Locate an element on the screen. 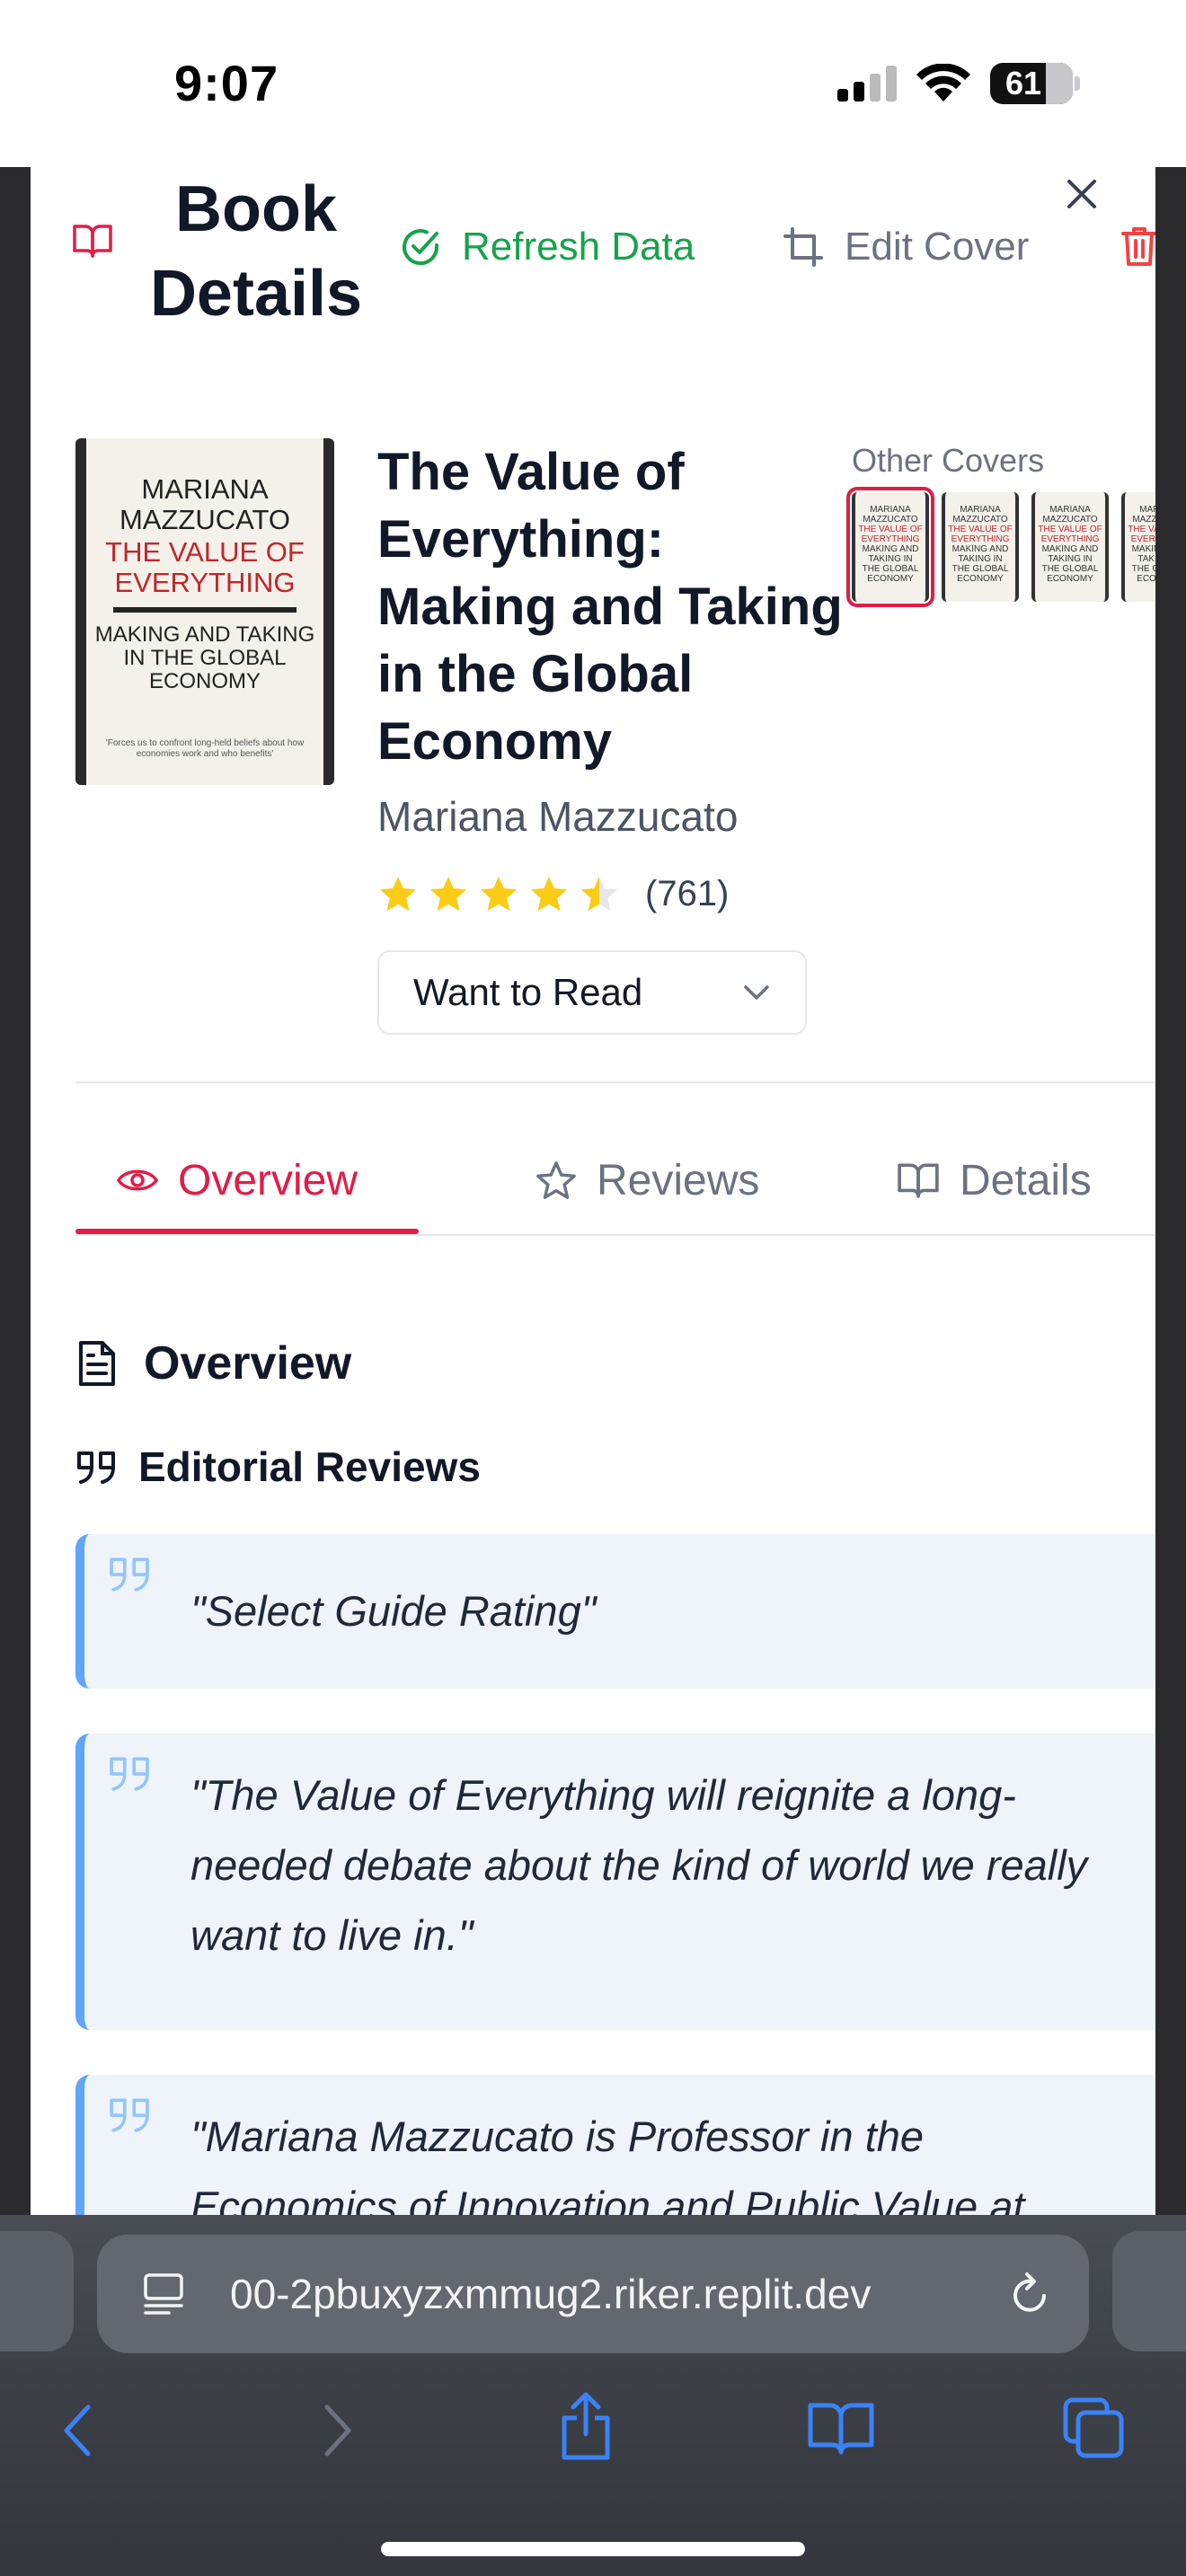  cover-rule is located at coordinates (204, 610).